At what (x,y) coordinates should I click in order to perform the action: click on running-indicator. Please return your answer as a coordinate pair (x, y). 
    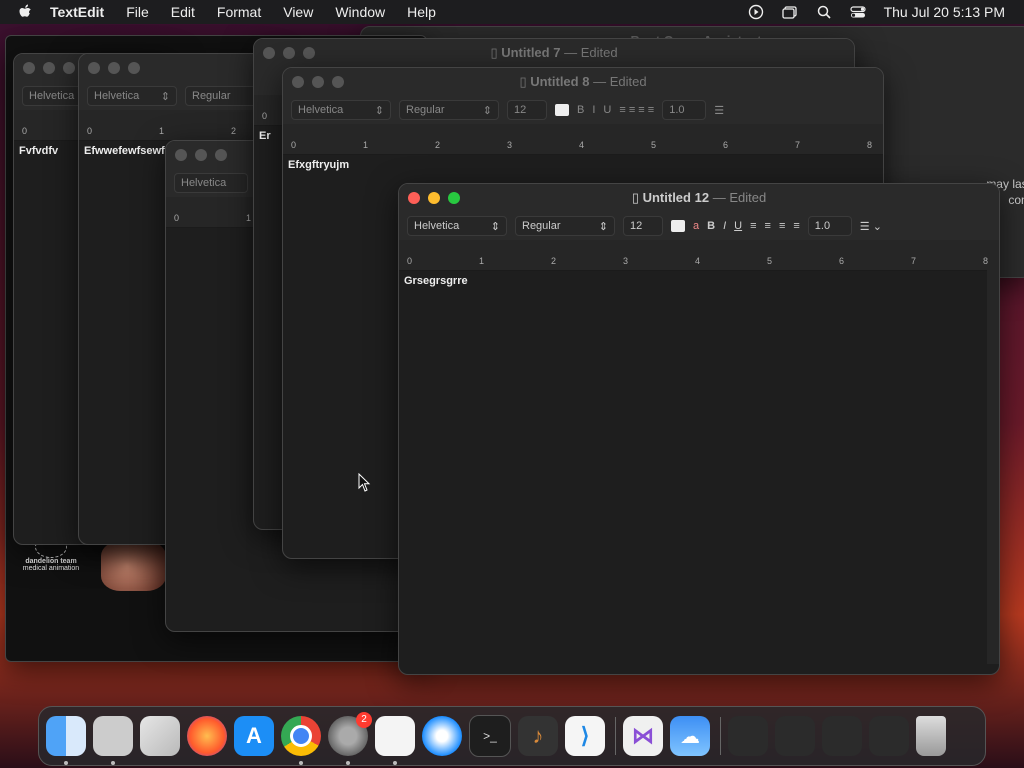
    Looking at the image, I should click on (113, 763).